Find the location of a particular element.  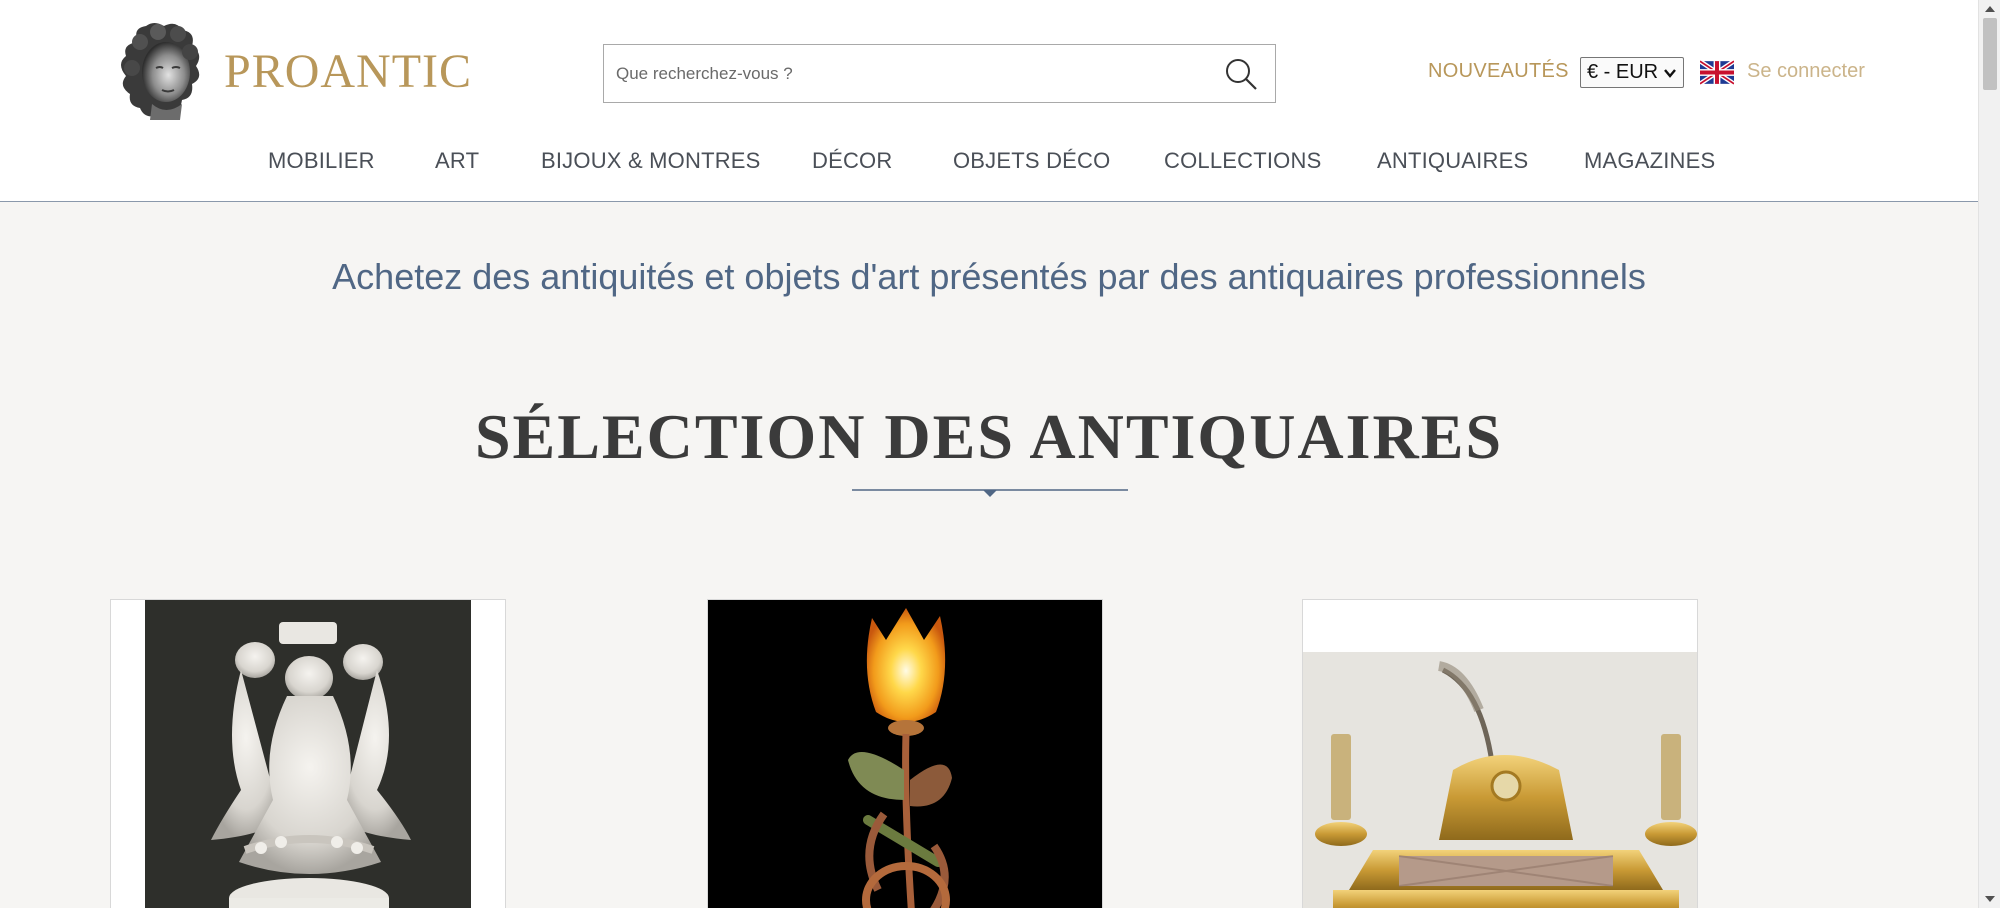

vertical-scrollbar is located at coordinates (1989, 454).